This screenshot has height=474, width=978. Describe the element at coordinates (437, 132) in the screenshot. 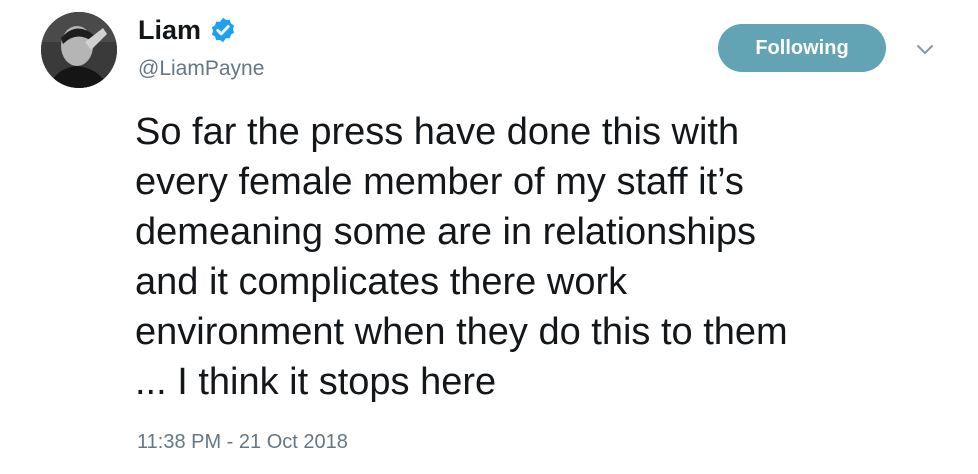

I see `tweet-text-line: So far the press have done this with` at that location.